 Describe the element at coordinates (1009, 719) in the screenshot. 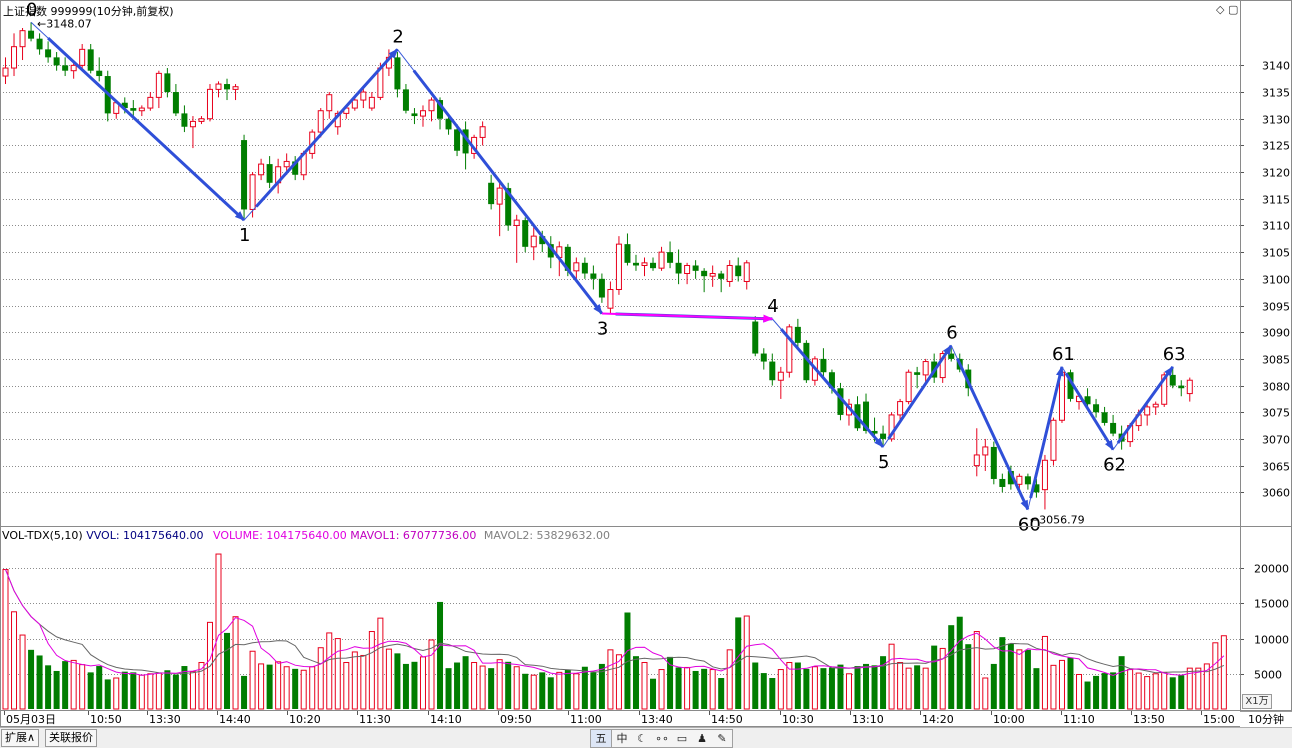

I see `time-tick-label: 10:00` at that location.